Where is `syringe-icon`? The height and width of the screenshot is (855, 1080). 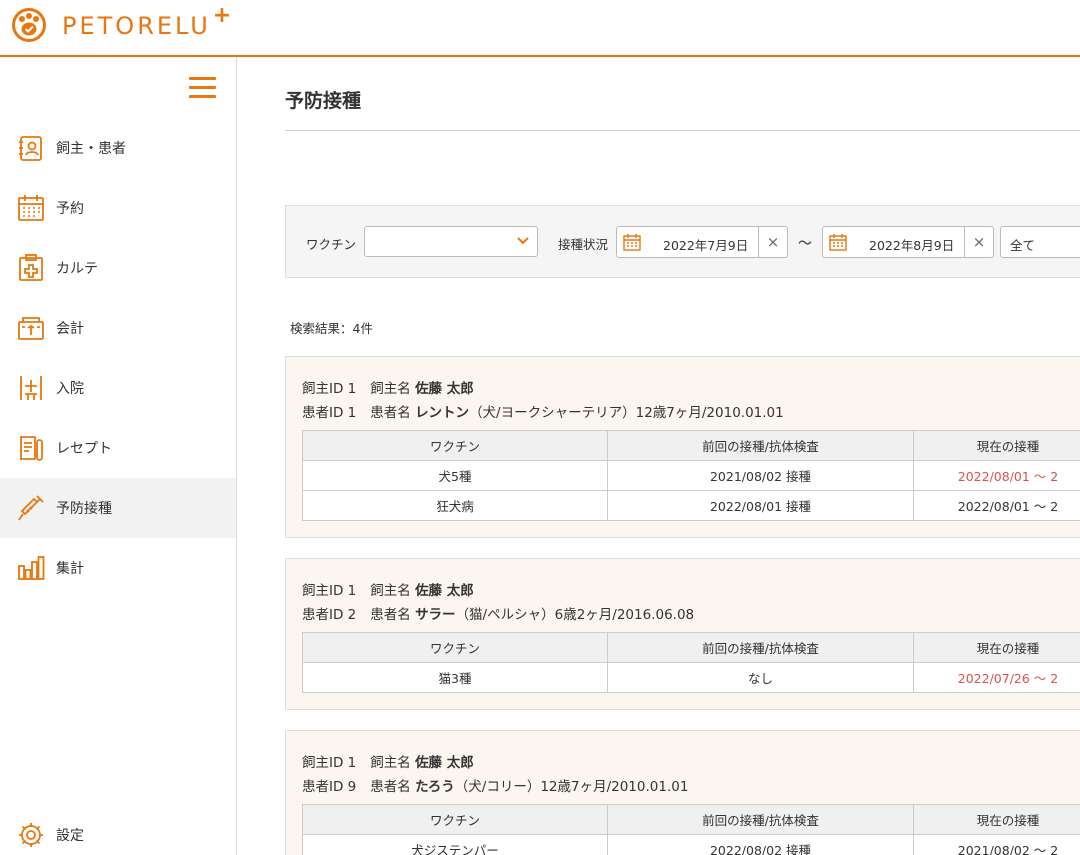 syringe-icon is located at coordinates (31, 508).